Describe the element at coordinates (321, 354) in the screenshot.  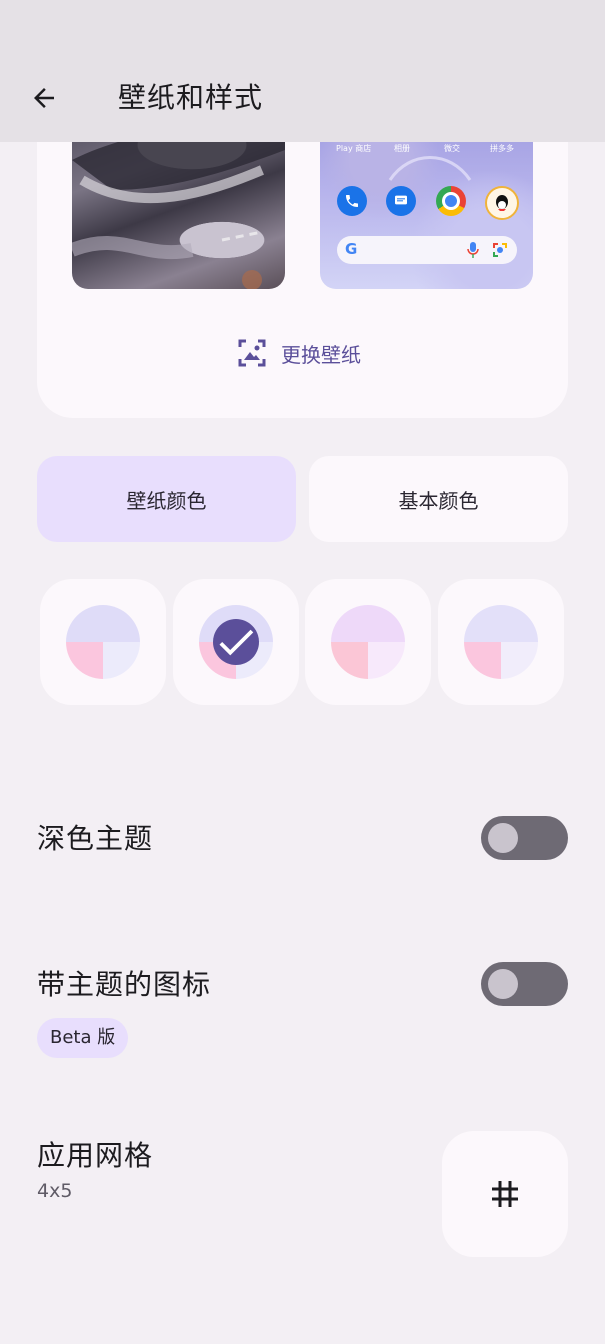
I see `change-wallpaper-label: 更换壁纸` at that location.